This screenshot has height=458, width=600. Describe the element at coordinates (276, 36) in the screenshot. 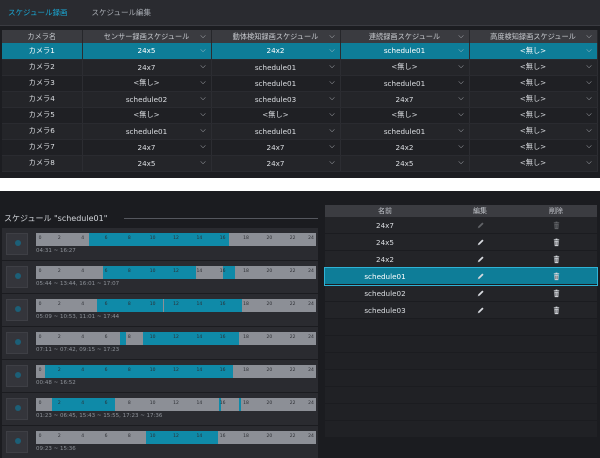

I see `col-header-motion: 動体検知録画スケジュール ⌵` at that location.